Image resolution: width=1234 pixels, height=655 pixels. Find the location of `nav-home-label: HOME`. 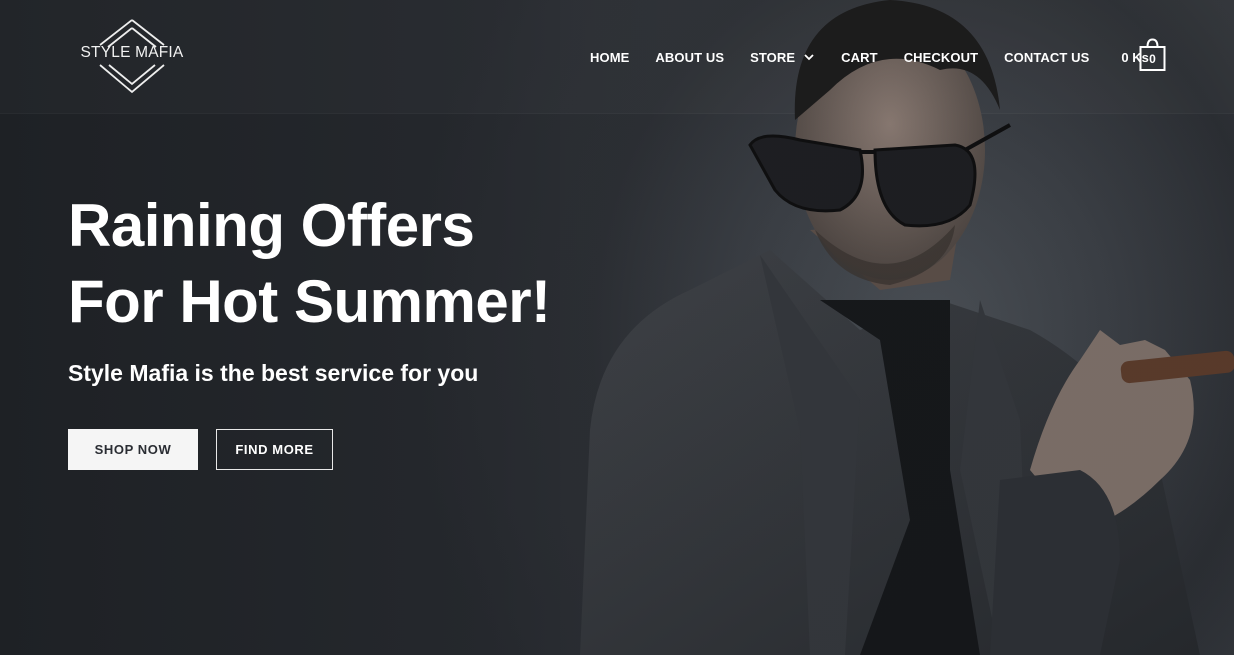

nav-home-label: HOME is located at coordinates (610, 57).